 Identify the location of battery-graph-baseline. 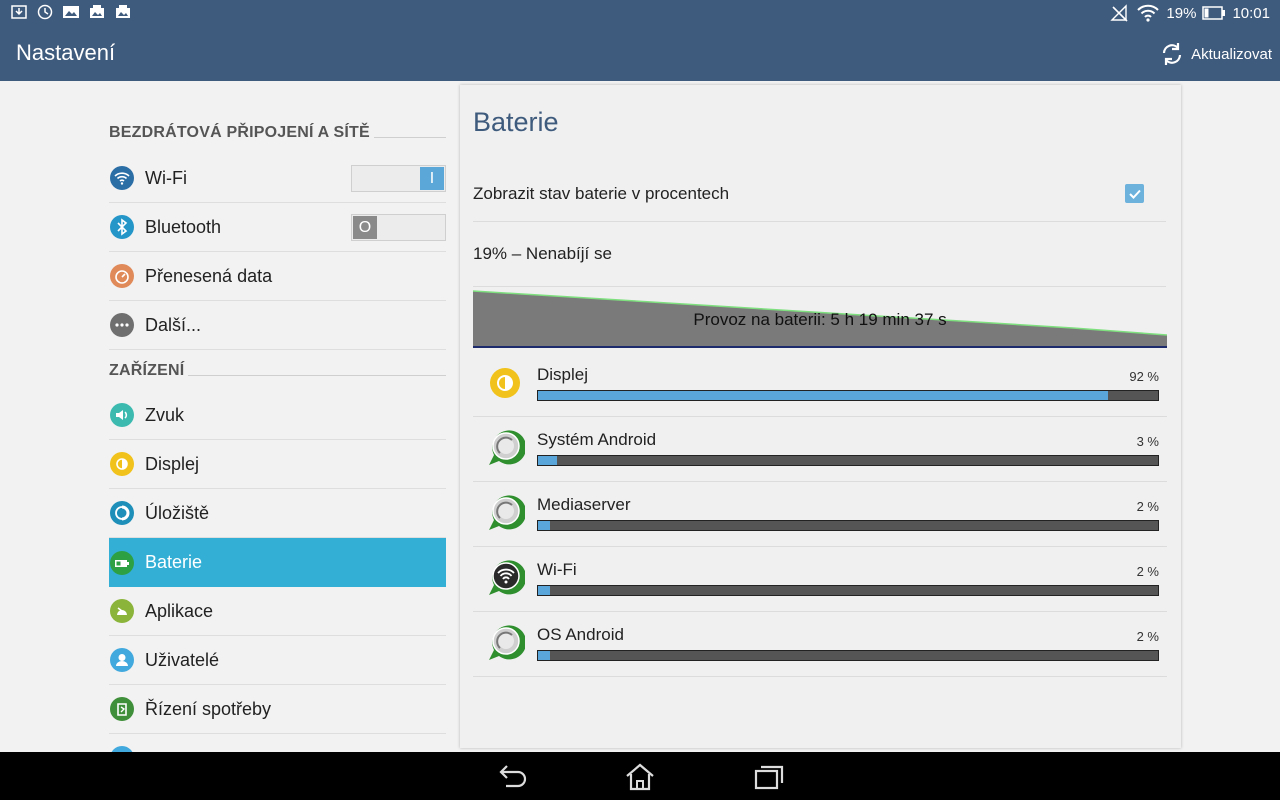
(820, 347).